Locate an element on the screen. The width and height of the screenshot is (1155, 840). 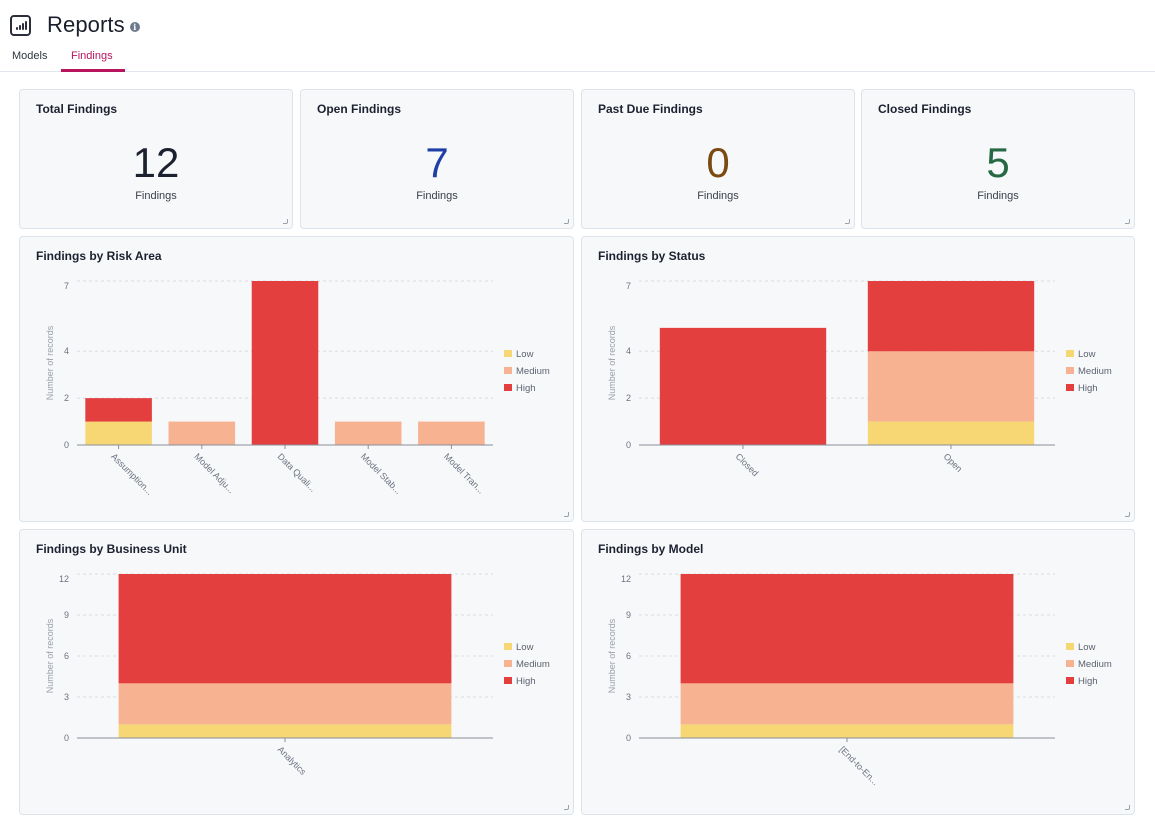
stat-value: 7 is located at coordinates (437, 162).